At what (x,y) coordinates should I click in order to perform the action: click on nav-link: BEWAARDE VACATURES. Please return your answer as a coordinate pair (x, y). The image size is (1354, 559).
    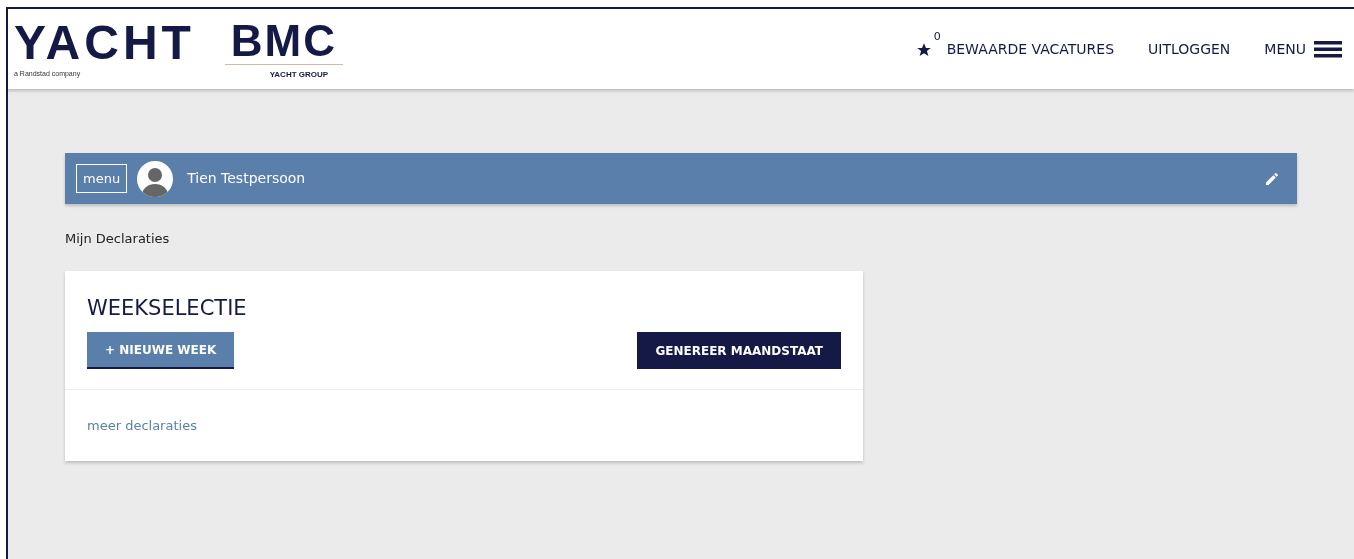
    Looking at the image, I should click on (1030, 49).